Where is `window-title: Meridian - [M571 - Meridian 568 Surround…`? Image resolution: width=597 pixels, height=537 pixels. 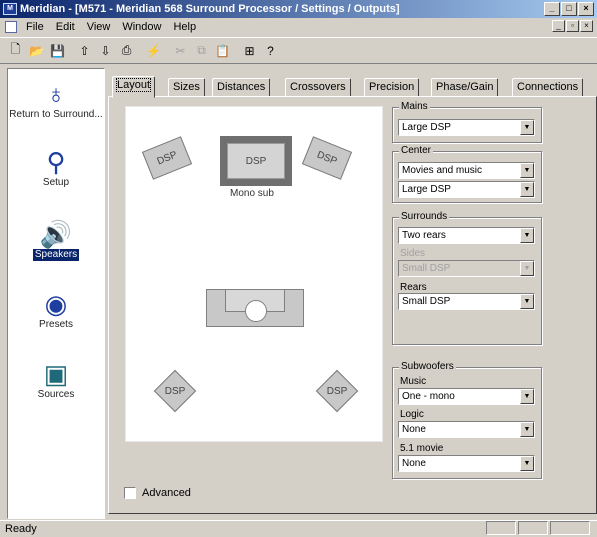
window-title: Meridian - [M571 - Meridian 568 Surround… is located at coordinates (210, 9).